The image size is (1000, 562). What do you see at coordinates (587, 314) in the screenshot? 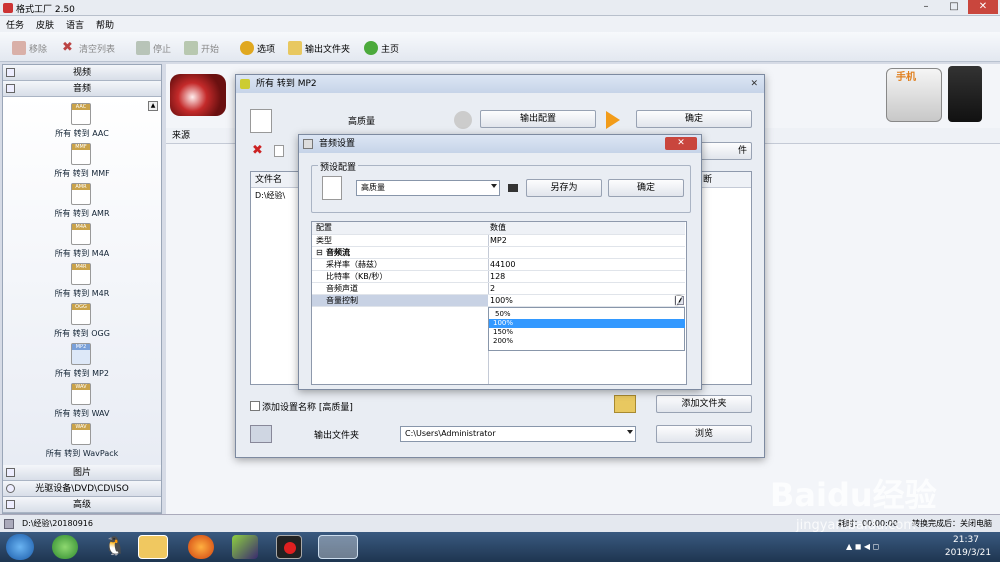
I see `volume-option-50: 50%` at bounding box center [587, 314].